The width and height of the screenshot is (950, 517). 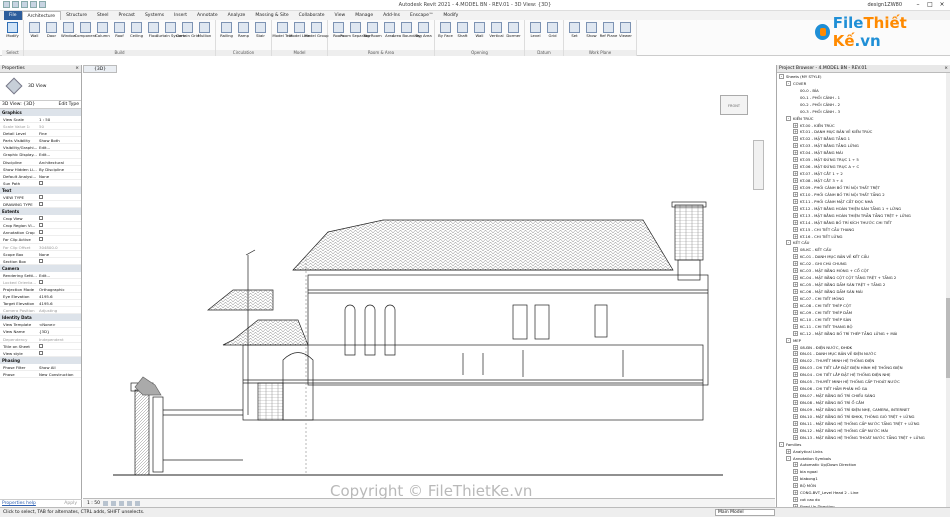 I want to click on tab-view: View, so click(x=340, y=15).